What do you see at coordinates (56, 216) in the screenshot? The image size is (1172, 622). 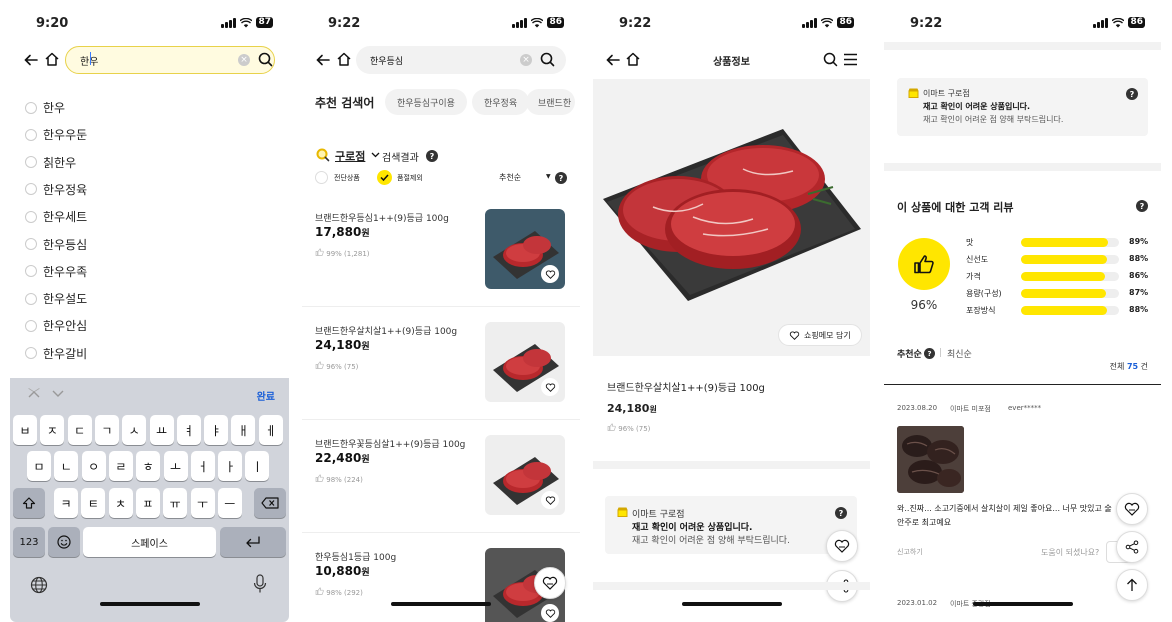 I see `suggestion-item: 한우세트` at bounding box center [56, 216].